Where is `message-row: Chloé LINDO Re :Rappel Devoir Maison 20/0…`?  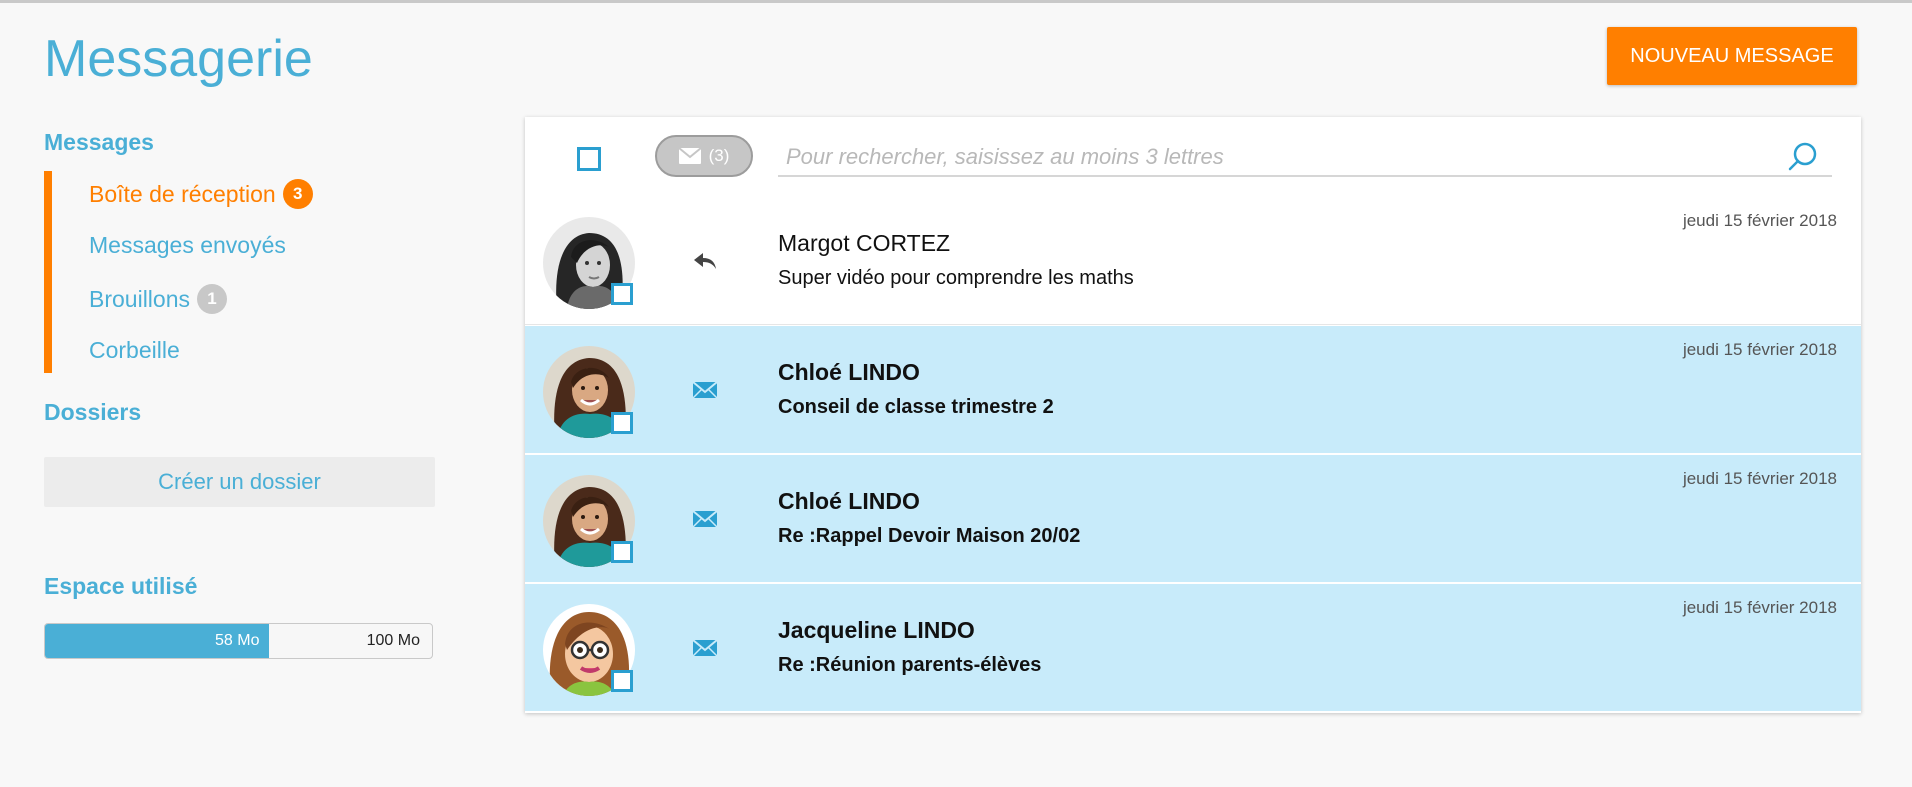
message-row: Chloé LINDO Re :Rappel Devoir Maison 20/0… is located at coordinates (1193, 519).